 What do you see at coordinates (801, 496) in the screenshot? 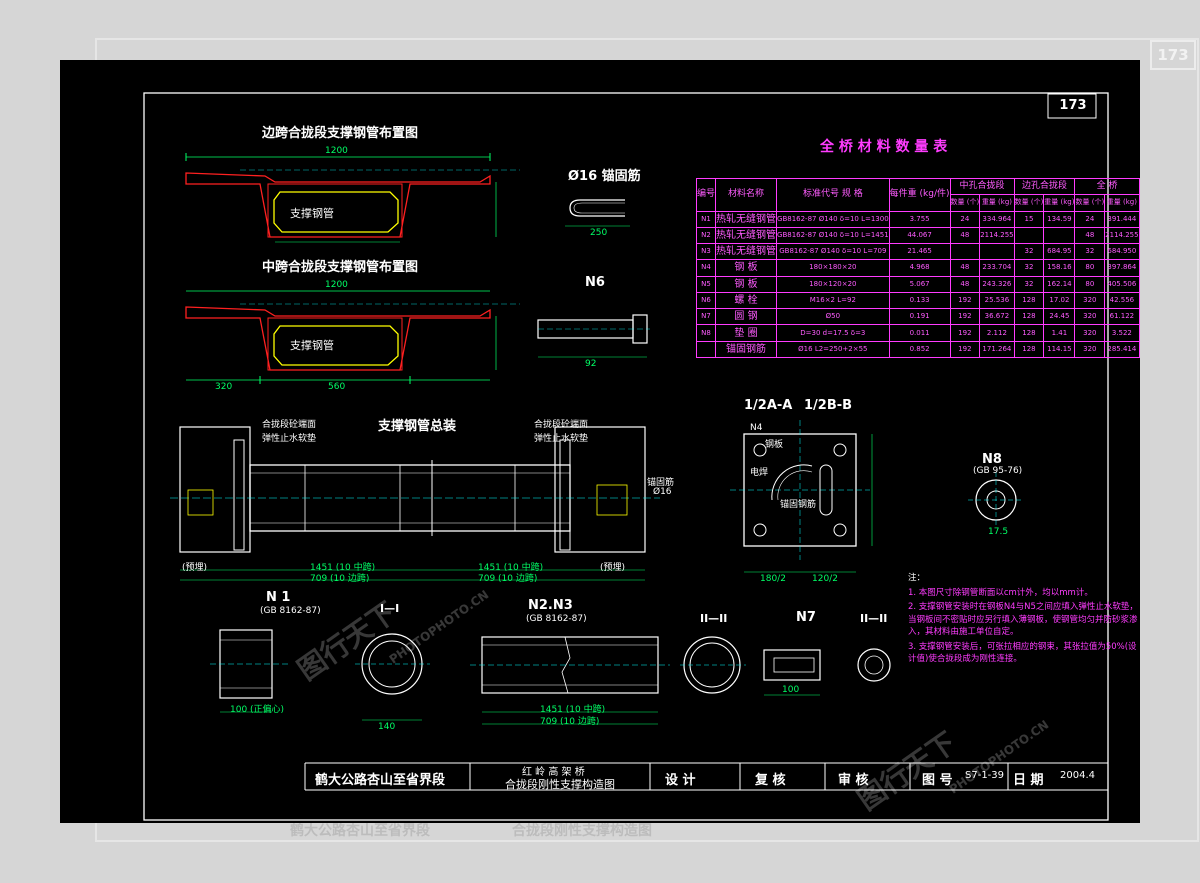
I see `plate-section` at bounding box center [801, 496].